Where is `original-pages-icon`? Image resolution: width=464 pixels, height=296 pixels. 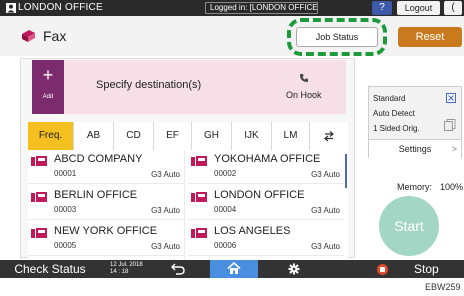
original-pages-icon is located at coordinates (450, 125).